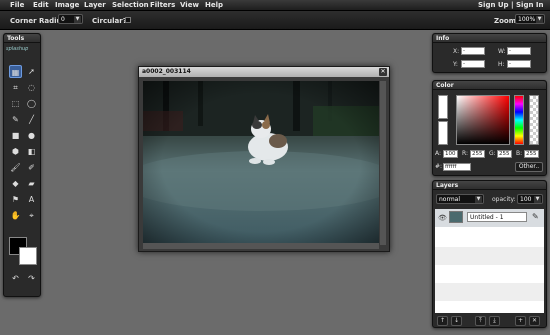 The image size is (550, 335). I want to click on circle-shape-icon: ●, so click(31, 135).